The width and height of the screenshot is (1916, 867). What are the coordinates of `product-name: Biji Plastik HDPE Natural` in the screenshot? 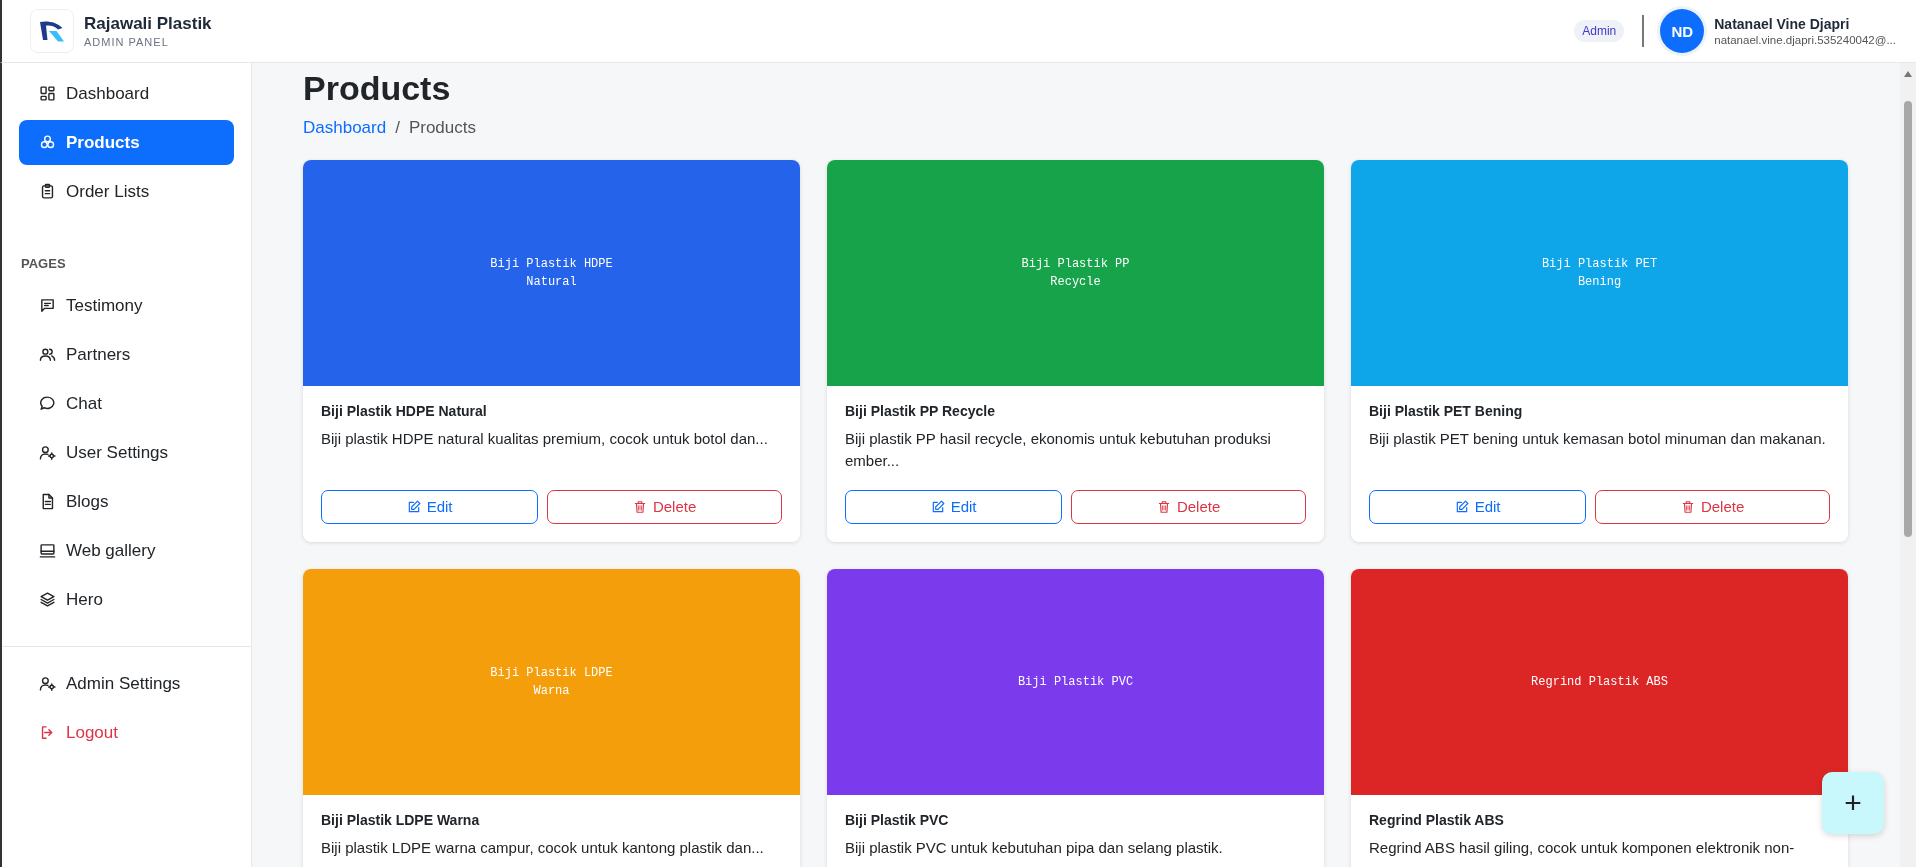 It's located at (404, 411).